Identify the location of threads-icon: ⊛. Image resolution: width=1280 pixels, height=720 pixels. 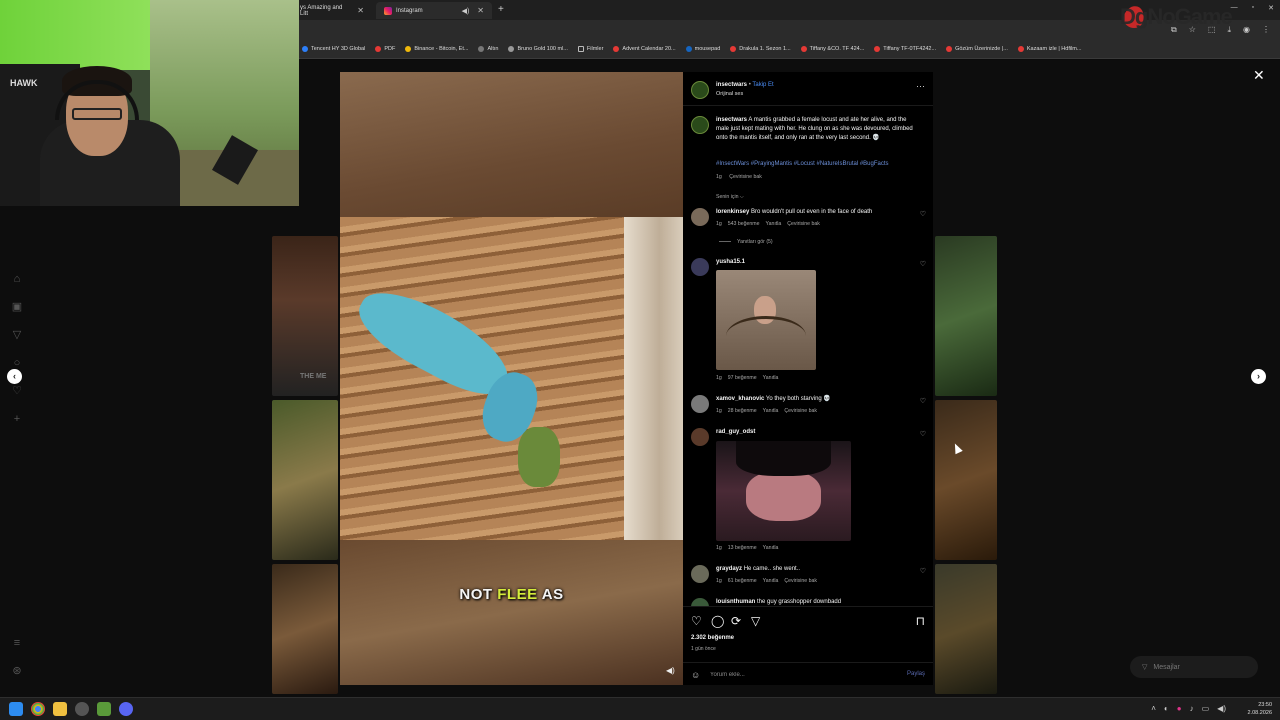
(17, 671).